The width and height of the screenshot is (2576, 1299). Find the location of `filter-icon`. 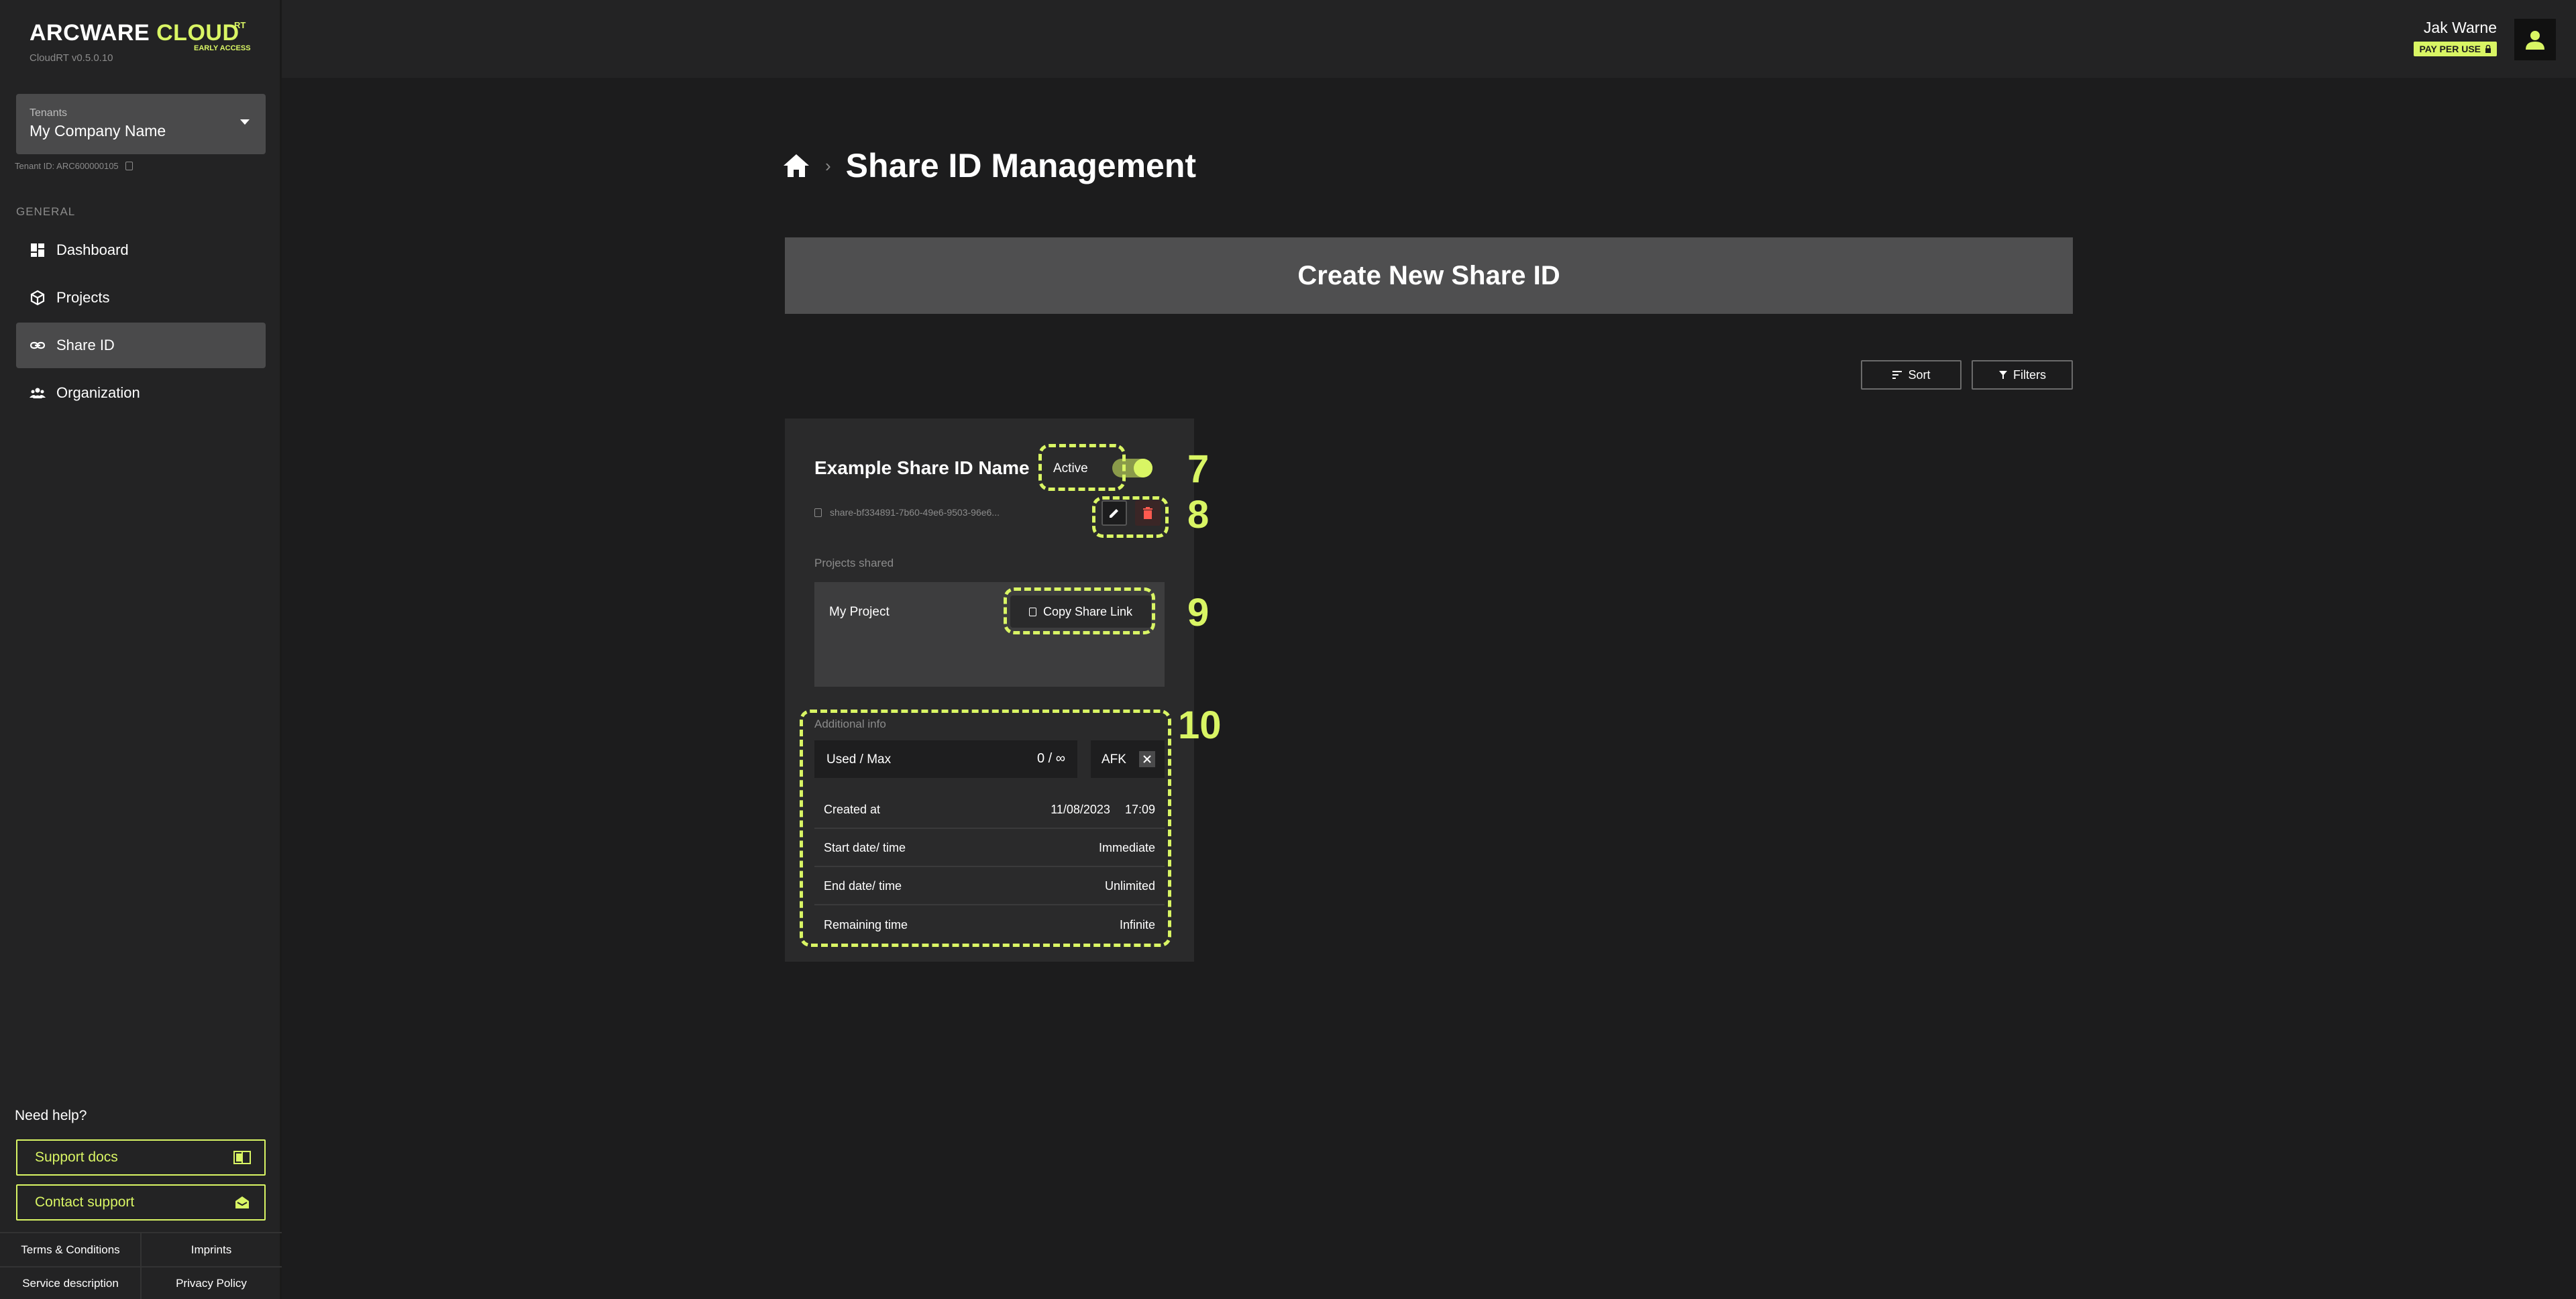

filter-icon is located at coordinates (2003, 375).